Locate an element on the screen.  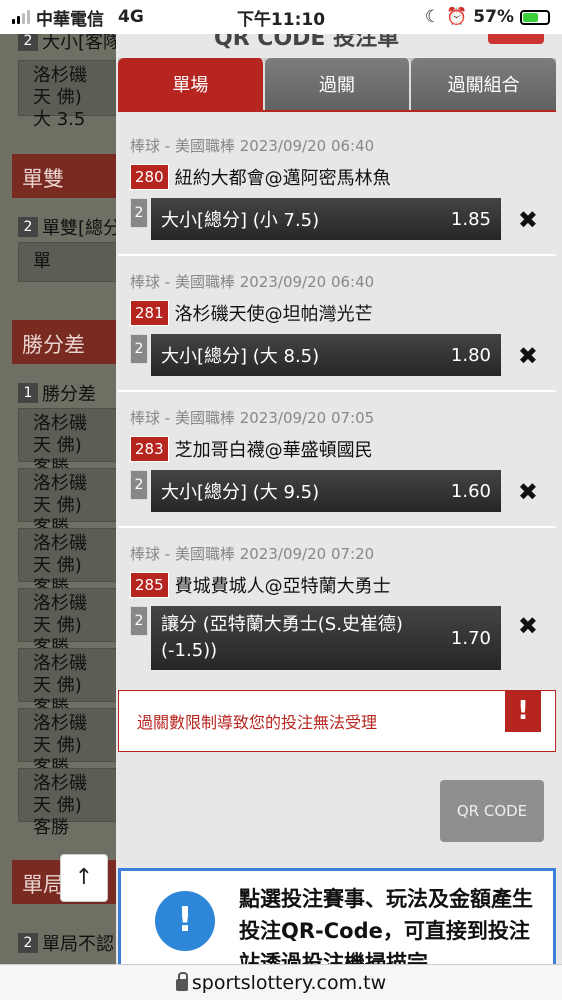
bet-meta: 棒球 - 美國職棒 2023/09/20 07:20 is located at coordinates (252, 554).